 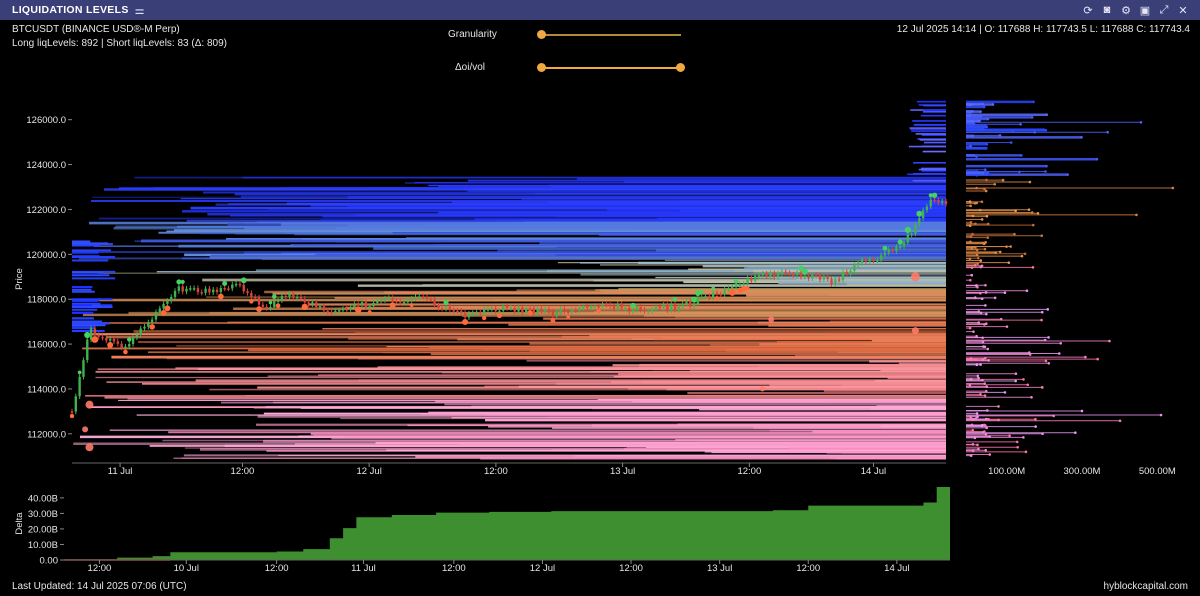 What do you see at coordinates (1082, 471) in the screenshot?
I see `profile-tick-label: 300.00M` at bounding box center [1082, 471].